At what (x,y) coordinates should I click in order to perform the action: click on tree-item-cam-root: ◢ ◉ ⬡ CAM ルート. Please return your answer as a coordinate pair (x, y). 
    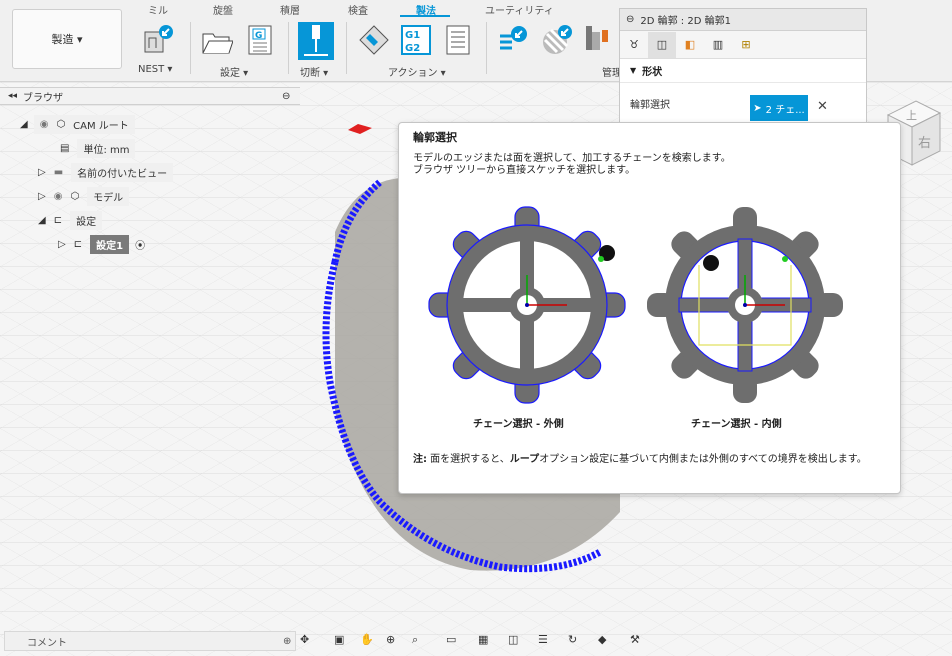
    Looking at the image, I should click on (77, 124).